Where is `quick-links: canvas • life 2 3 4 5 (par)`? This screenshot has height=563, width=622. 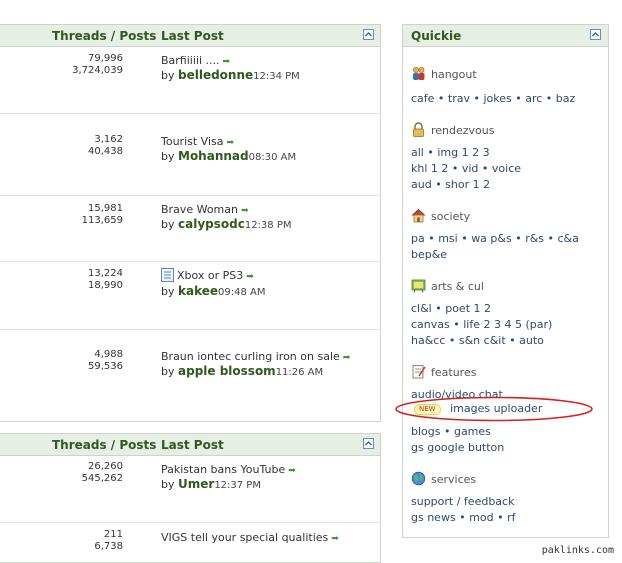 quick-links: canvas • life 2 3 4 5 (par) is located at coordinates (481, 324).